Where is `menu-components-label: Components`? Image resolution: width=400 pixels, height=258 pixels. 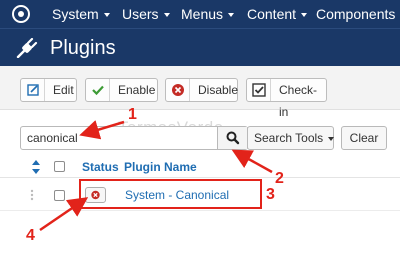 menu-components-label: Components is located at coordinates (356, 14).